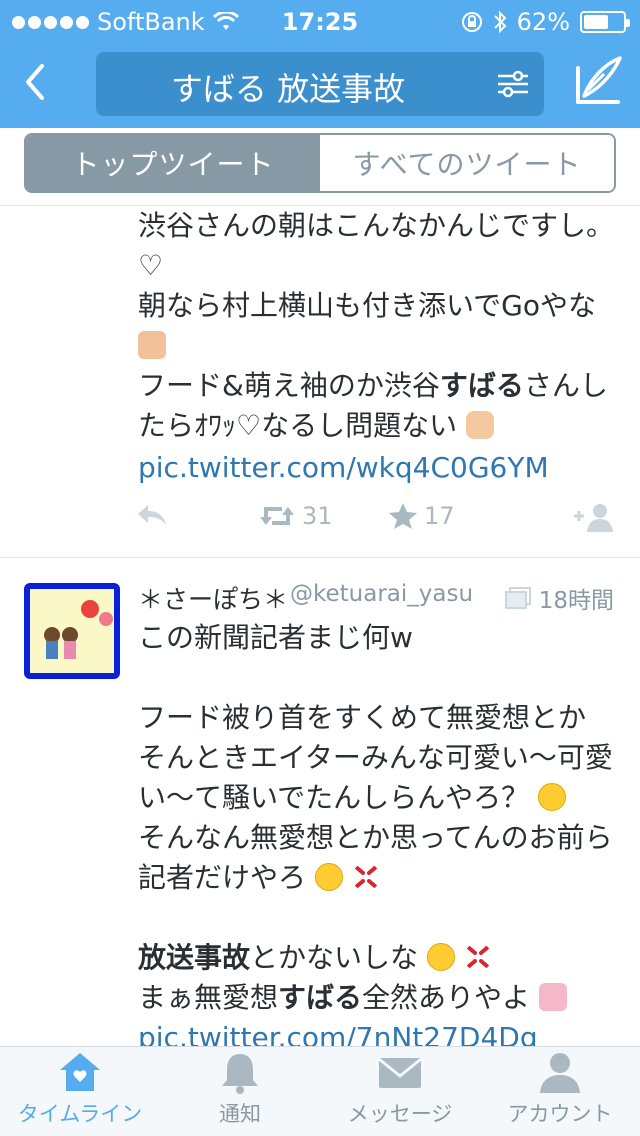  What do you see at coordinates (320, 20) in the screenshot?
I see `status-bar: SoftBank 17:25 62%` at bounding box center [320, 20].